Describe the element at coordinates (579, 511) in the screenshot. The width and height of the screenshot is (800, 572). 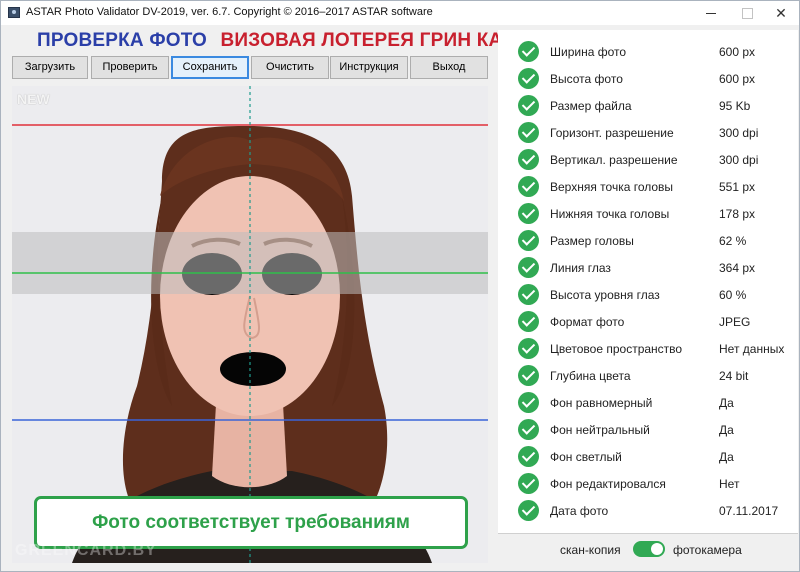
I see `param-label: Дата фото` at that location.